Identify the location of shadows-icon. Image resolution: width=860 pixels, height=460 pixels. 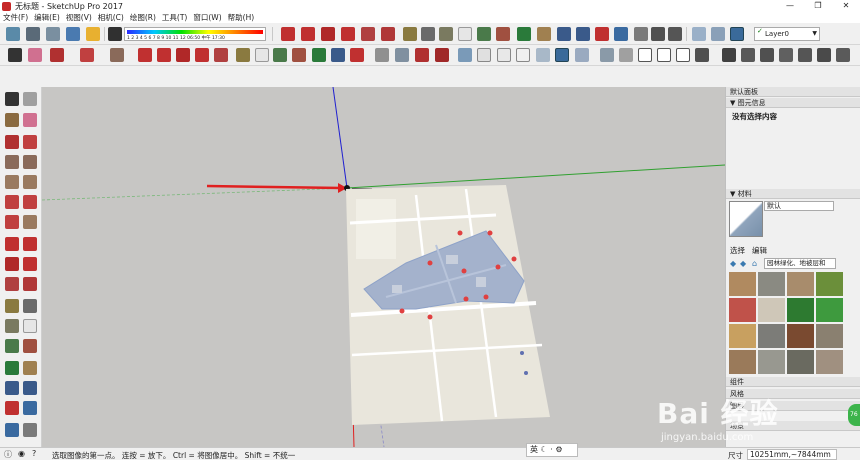
(115, 34).